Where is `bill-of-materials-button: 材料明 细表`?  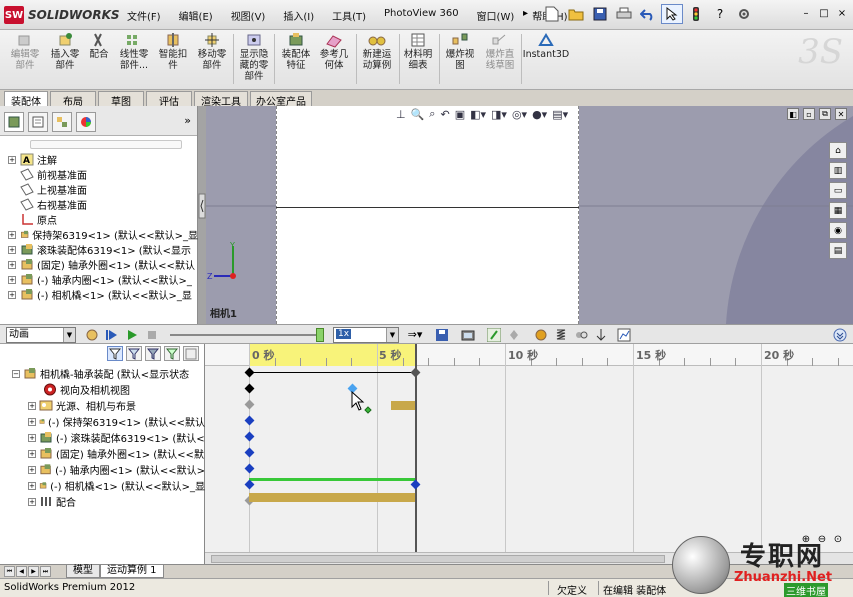 bill-of-materials-button: 材料明 细表 is located at coordinates (418, 51).